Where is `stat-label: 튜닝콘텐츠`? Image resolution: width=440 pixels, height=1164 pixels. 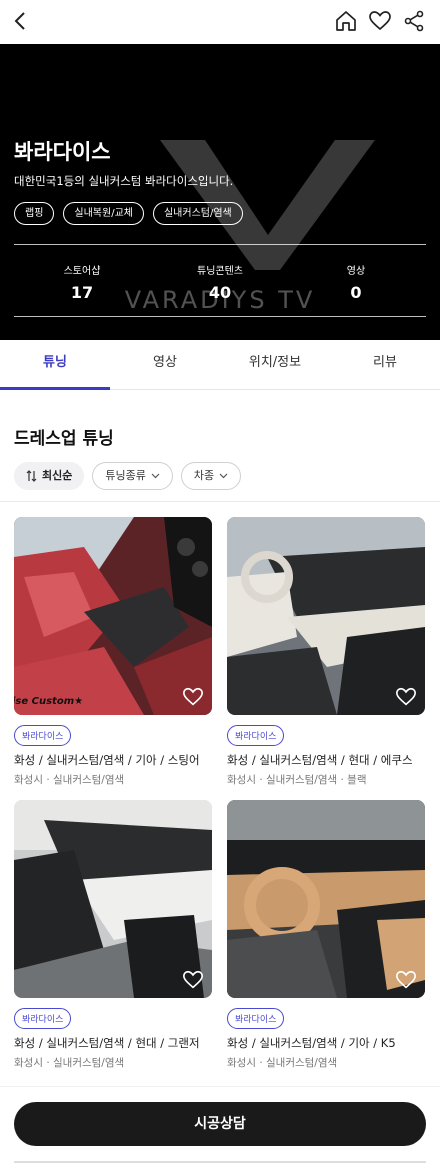
stat-label: 튜닝콘텐츠 is located at coordinates (220, 271).